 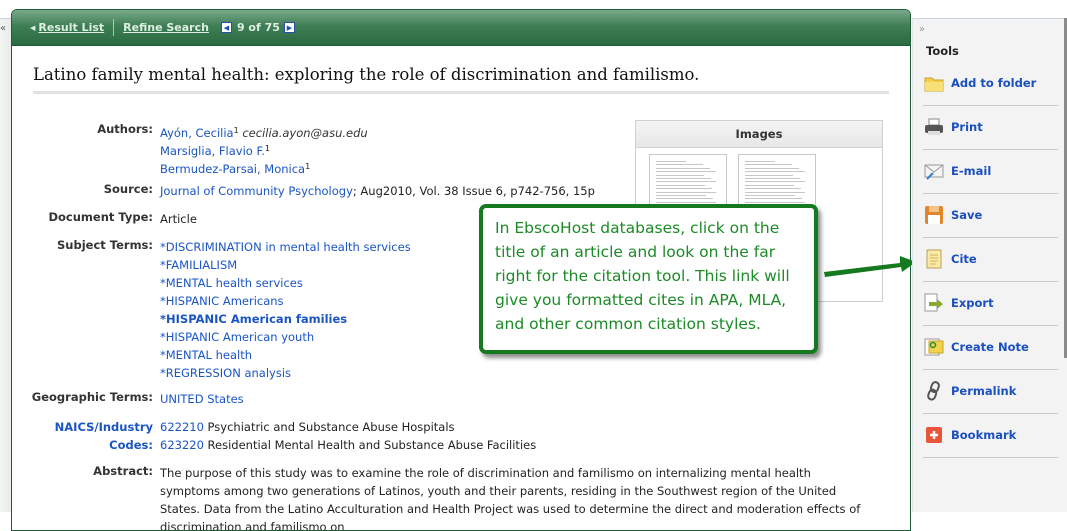 I want to click on subject-term-highlighted: *HISPANIC American families, so click(x=253, y=319).